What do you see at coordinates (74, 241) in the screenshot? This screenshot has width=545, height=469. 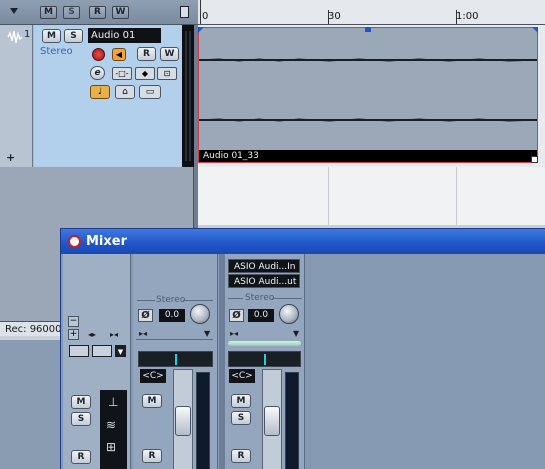 I see `cubase-logo-icon` at bounding box center [74, 241].